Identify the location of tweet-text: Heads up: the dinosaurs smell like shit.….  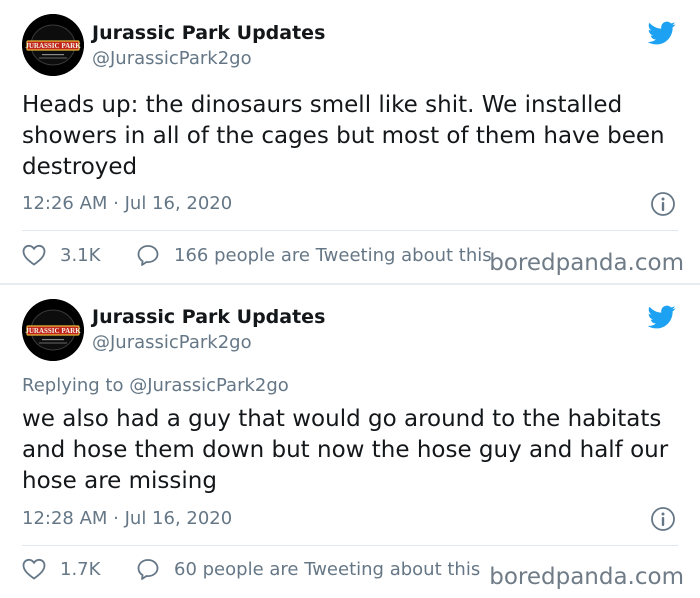
(343, 136).